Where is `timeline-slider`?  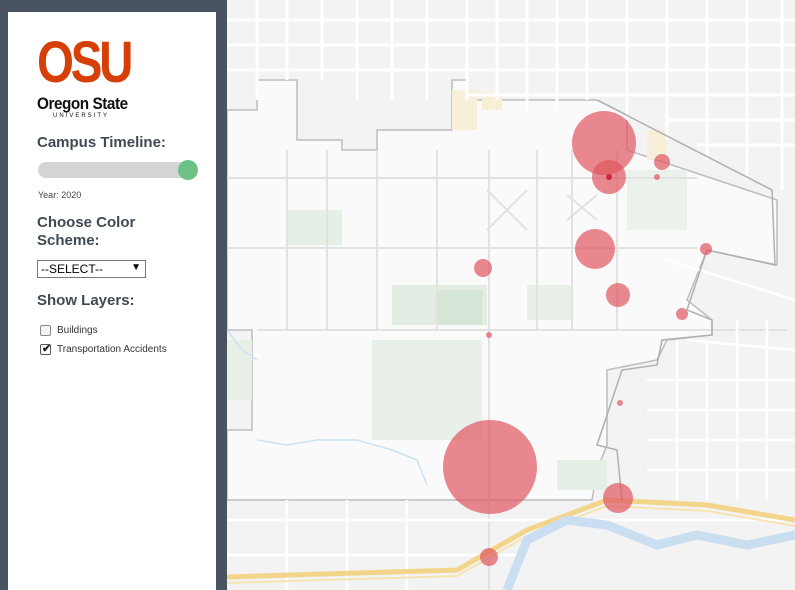
timeline-slider is located at coordinates (114, 170).